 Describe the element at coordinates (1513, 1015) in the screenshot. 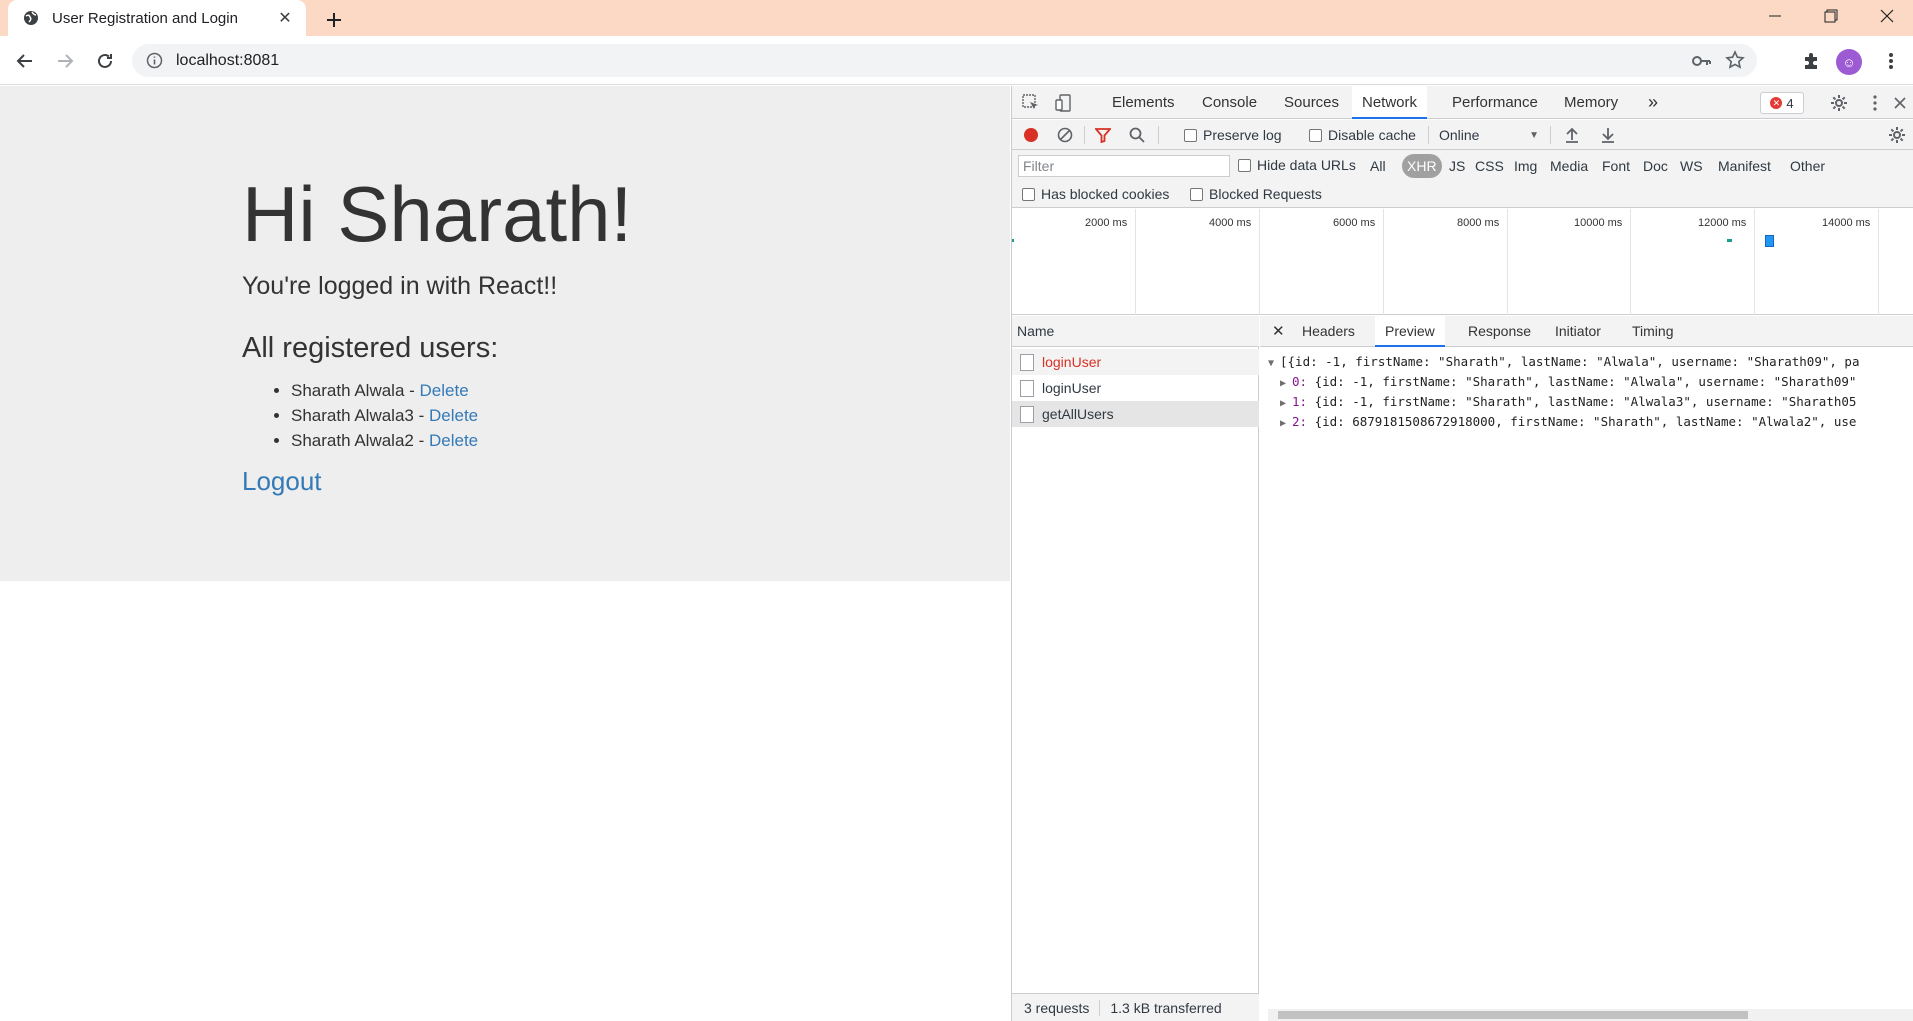

I see `scrollbar-thumb` at that location.